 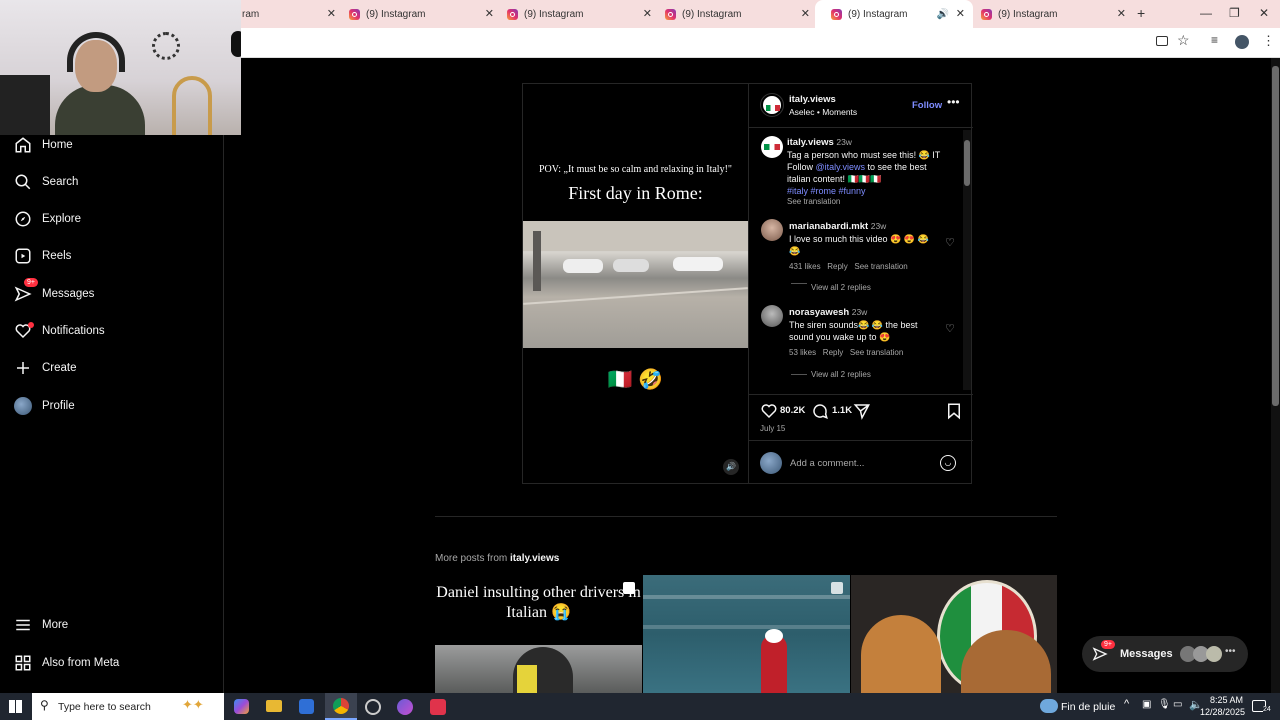 I want to click on comment-user: marianabardi.mkt, so click(x=828, y=226).